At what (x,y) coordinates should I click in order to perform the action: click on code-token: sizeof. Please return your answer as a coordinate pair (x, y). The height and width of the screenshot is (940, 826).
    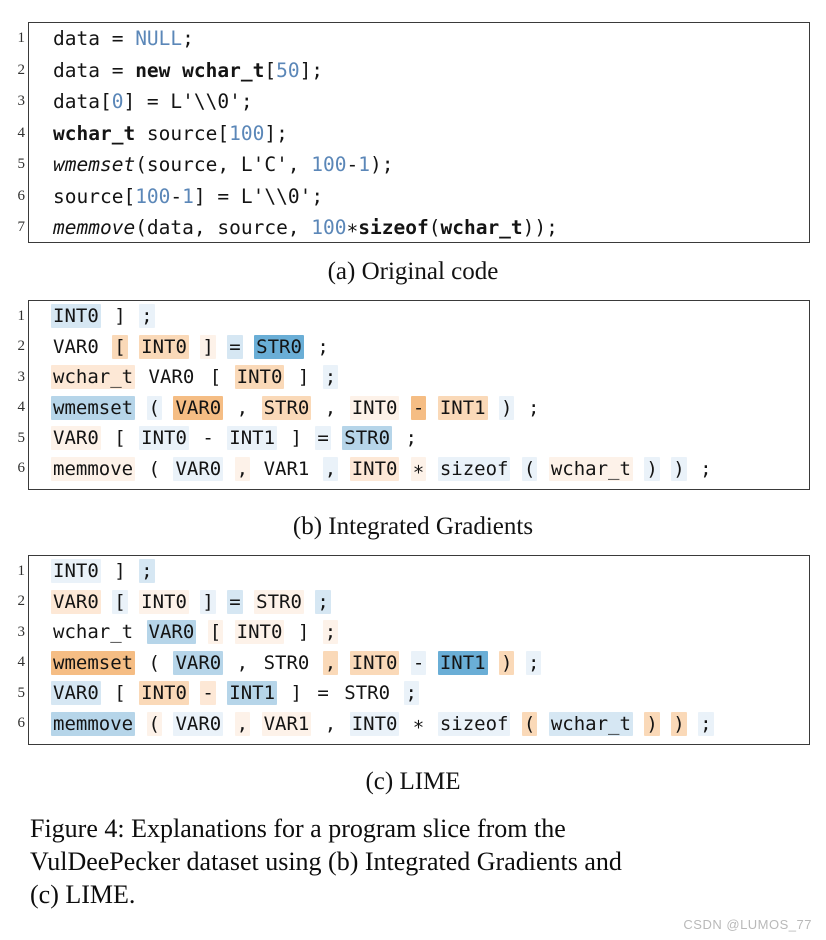
    Looking at the image, I should click on (393, 228).